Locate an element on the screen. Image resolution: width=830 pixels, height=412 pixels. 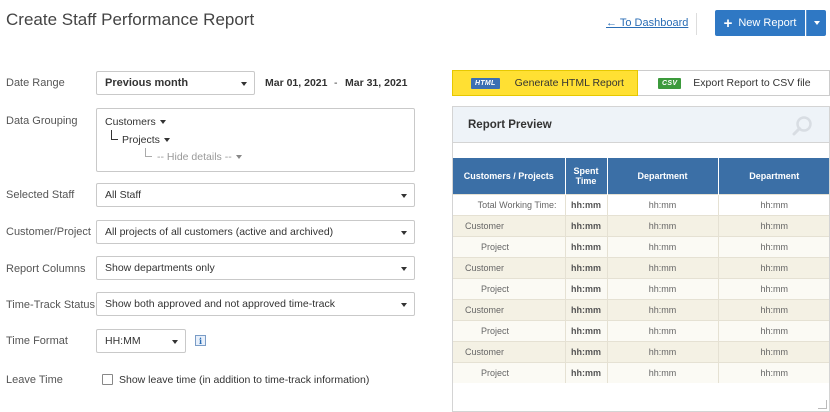
info-icon: i is located at coordinates (200, 340).